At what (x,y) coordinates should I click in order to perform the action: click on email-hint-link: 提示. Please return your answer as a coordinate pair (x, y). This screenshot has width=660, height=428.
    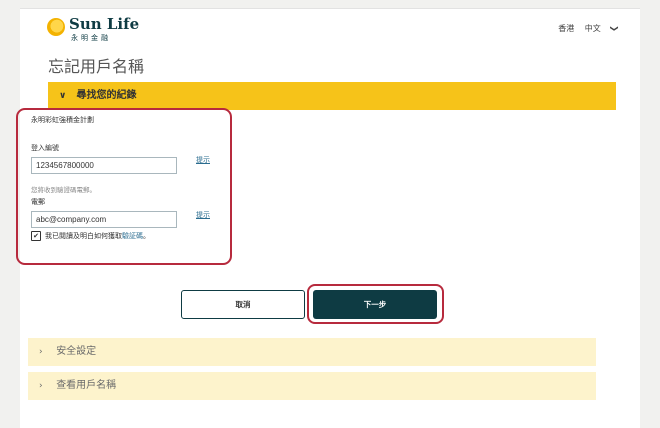
    Looking at the image, I should click on (203, 215).